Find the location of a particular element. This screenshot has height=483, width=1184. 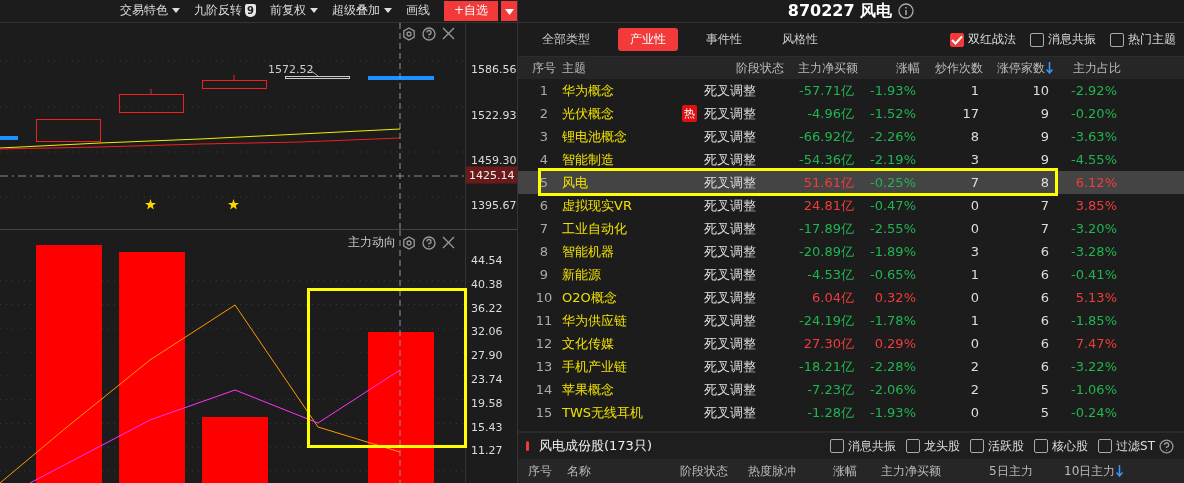

filter-tab: 产业性 is located at coordinates (648, 39).